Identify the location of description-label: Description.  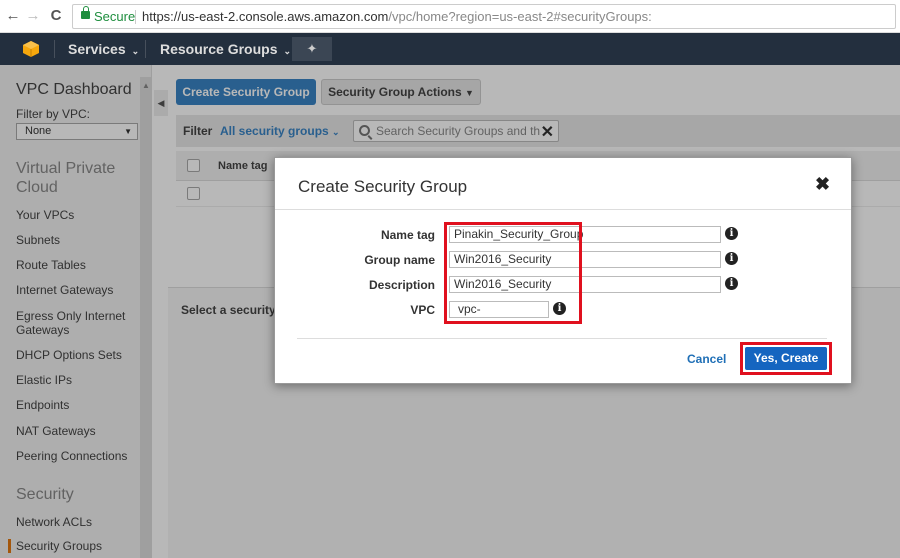
(401, 285).